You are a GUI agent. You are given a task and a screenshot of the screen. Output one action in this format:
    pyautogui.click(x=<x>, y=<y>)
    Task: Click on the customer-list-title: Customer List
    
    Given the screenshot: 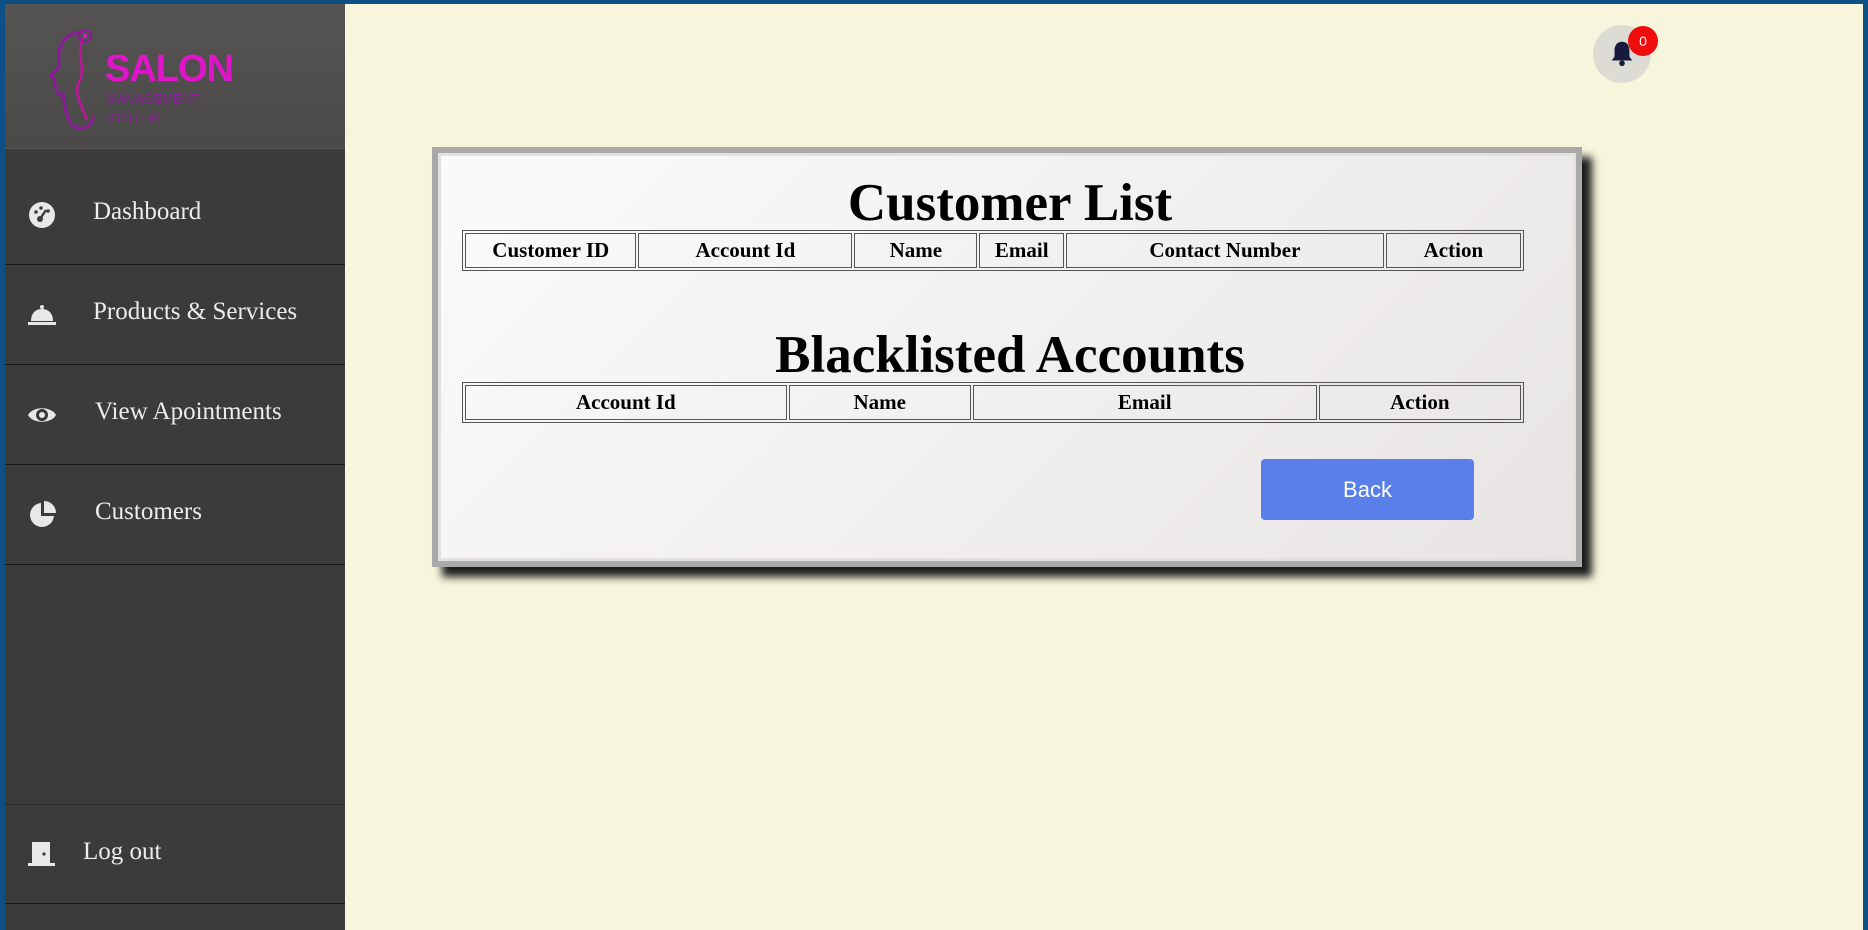 What is the action you would take?
    pyautogui.click(x=1010, y=203)
    